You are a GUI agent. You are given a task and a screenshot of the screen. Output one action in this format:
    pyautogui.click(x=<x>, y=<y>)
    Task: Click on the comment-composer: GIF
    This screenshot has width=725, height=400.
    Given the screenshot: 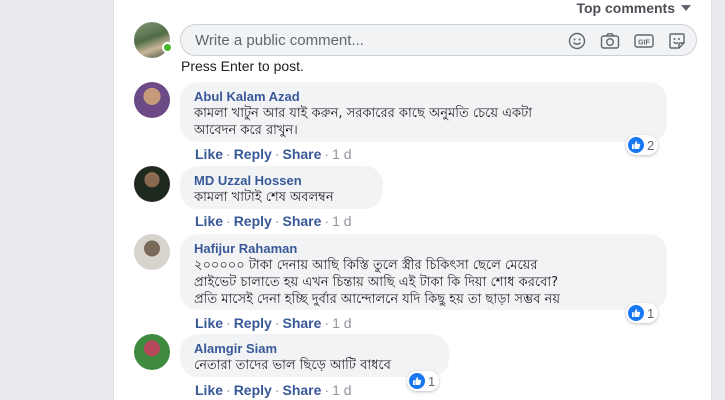 What is the action you would take?
    pyautogui.click(x=416, y=40)
    